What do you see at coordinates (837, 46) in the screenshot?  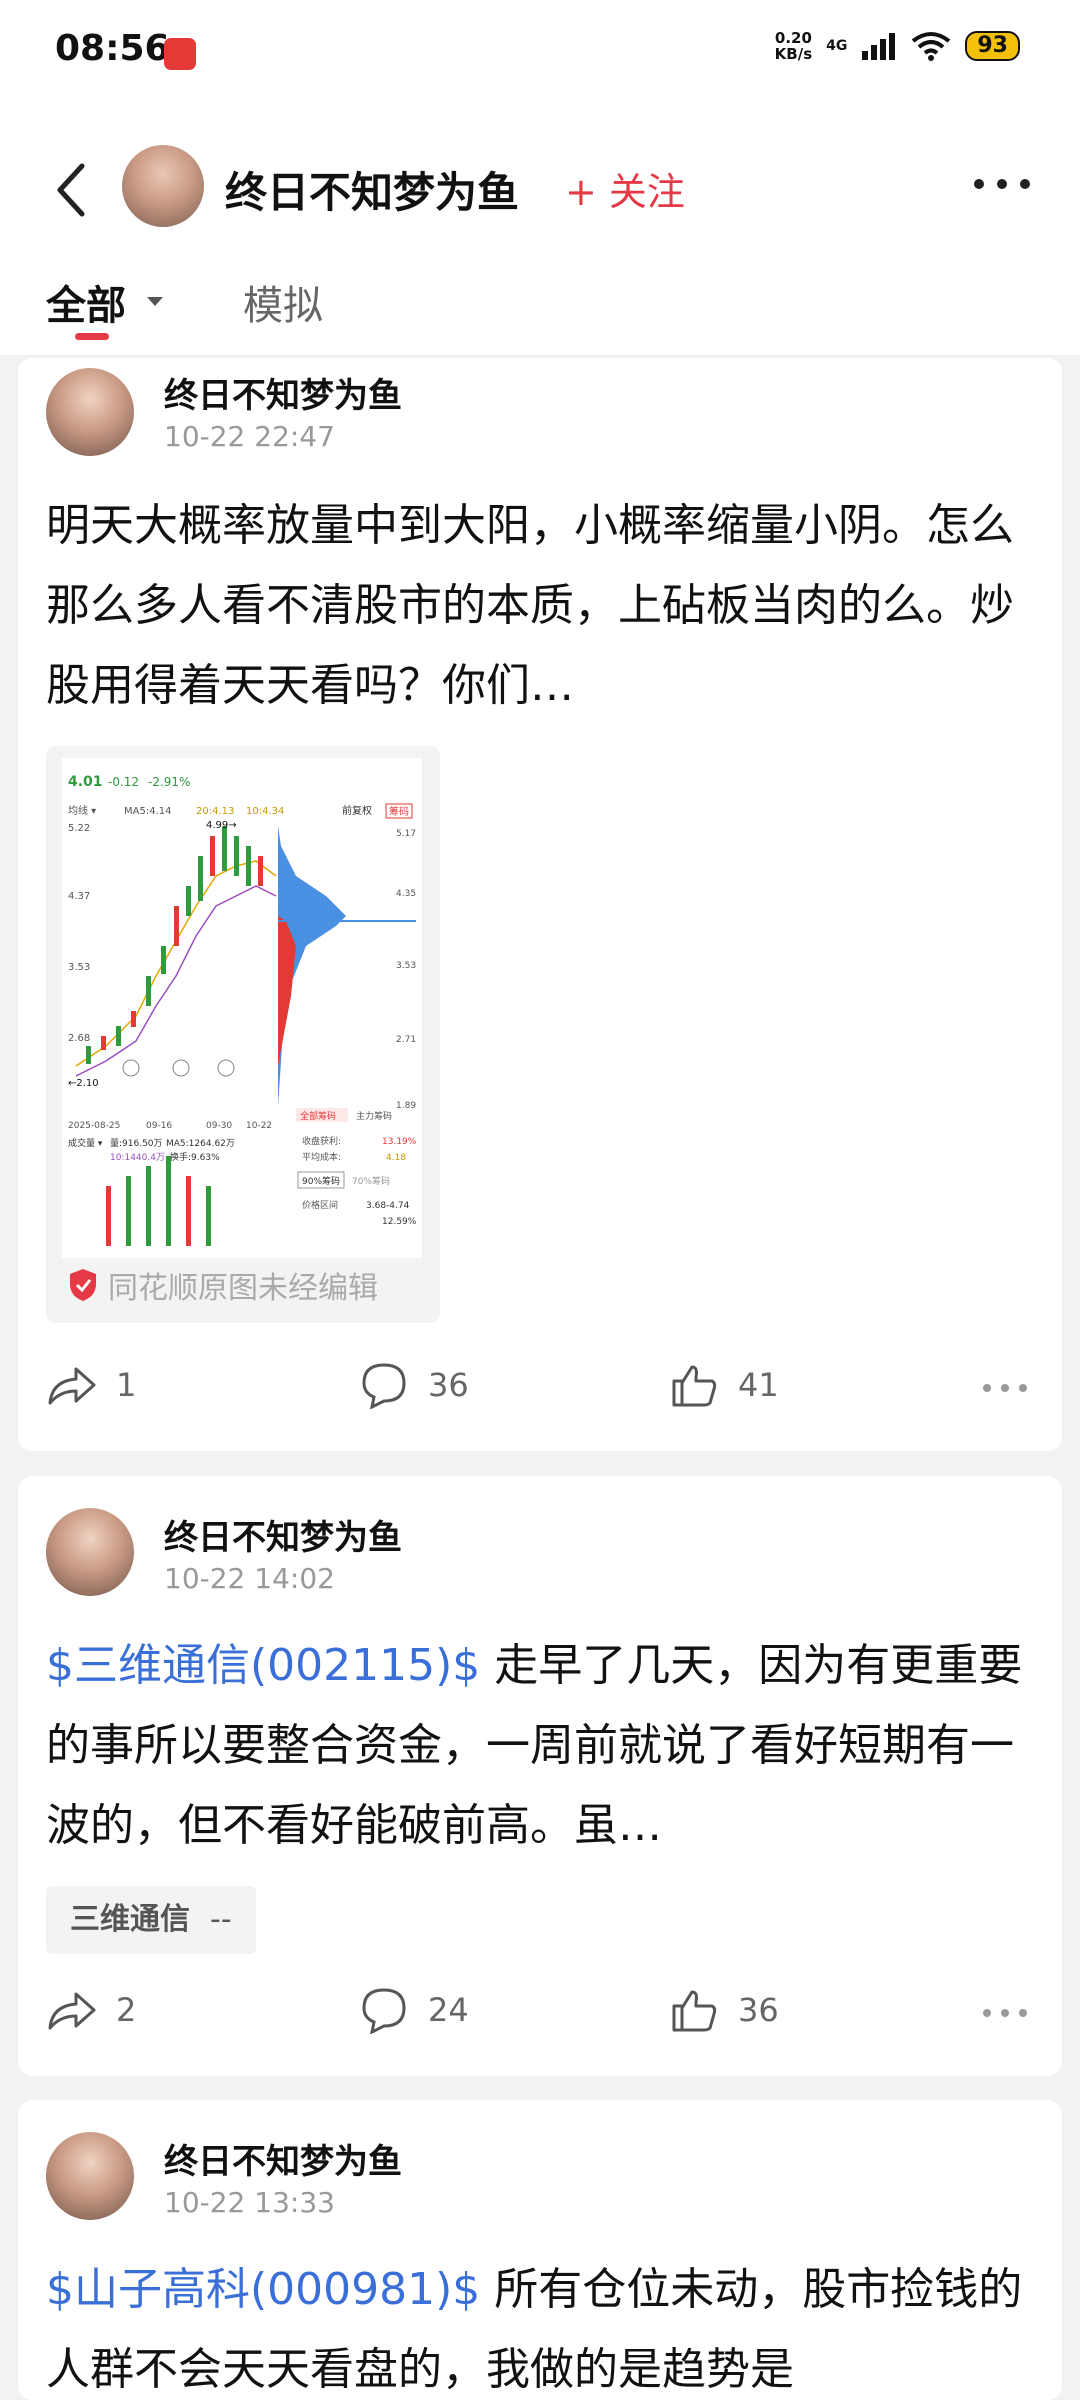 I see `network-type: 4G` at bounding box center [837, 46].